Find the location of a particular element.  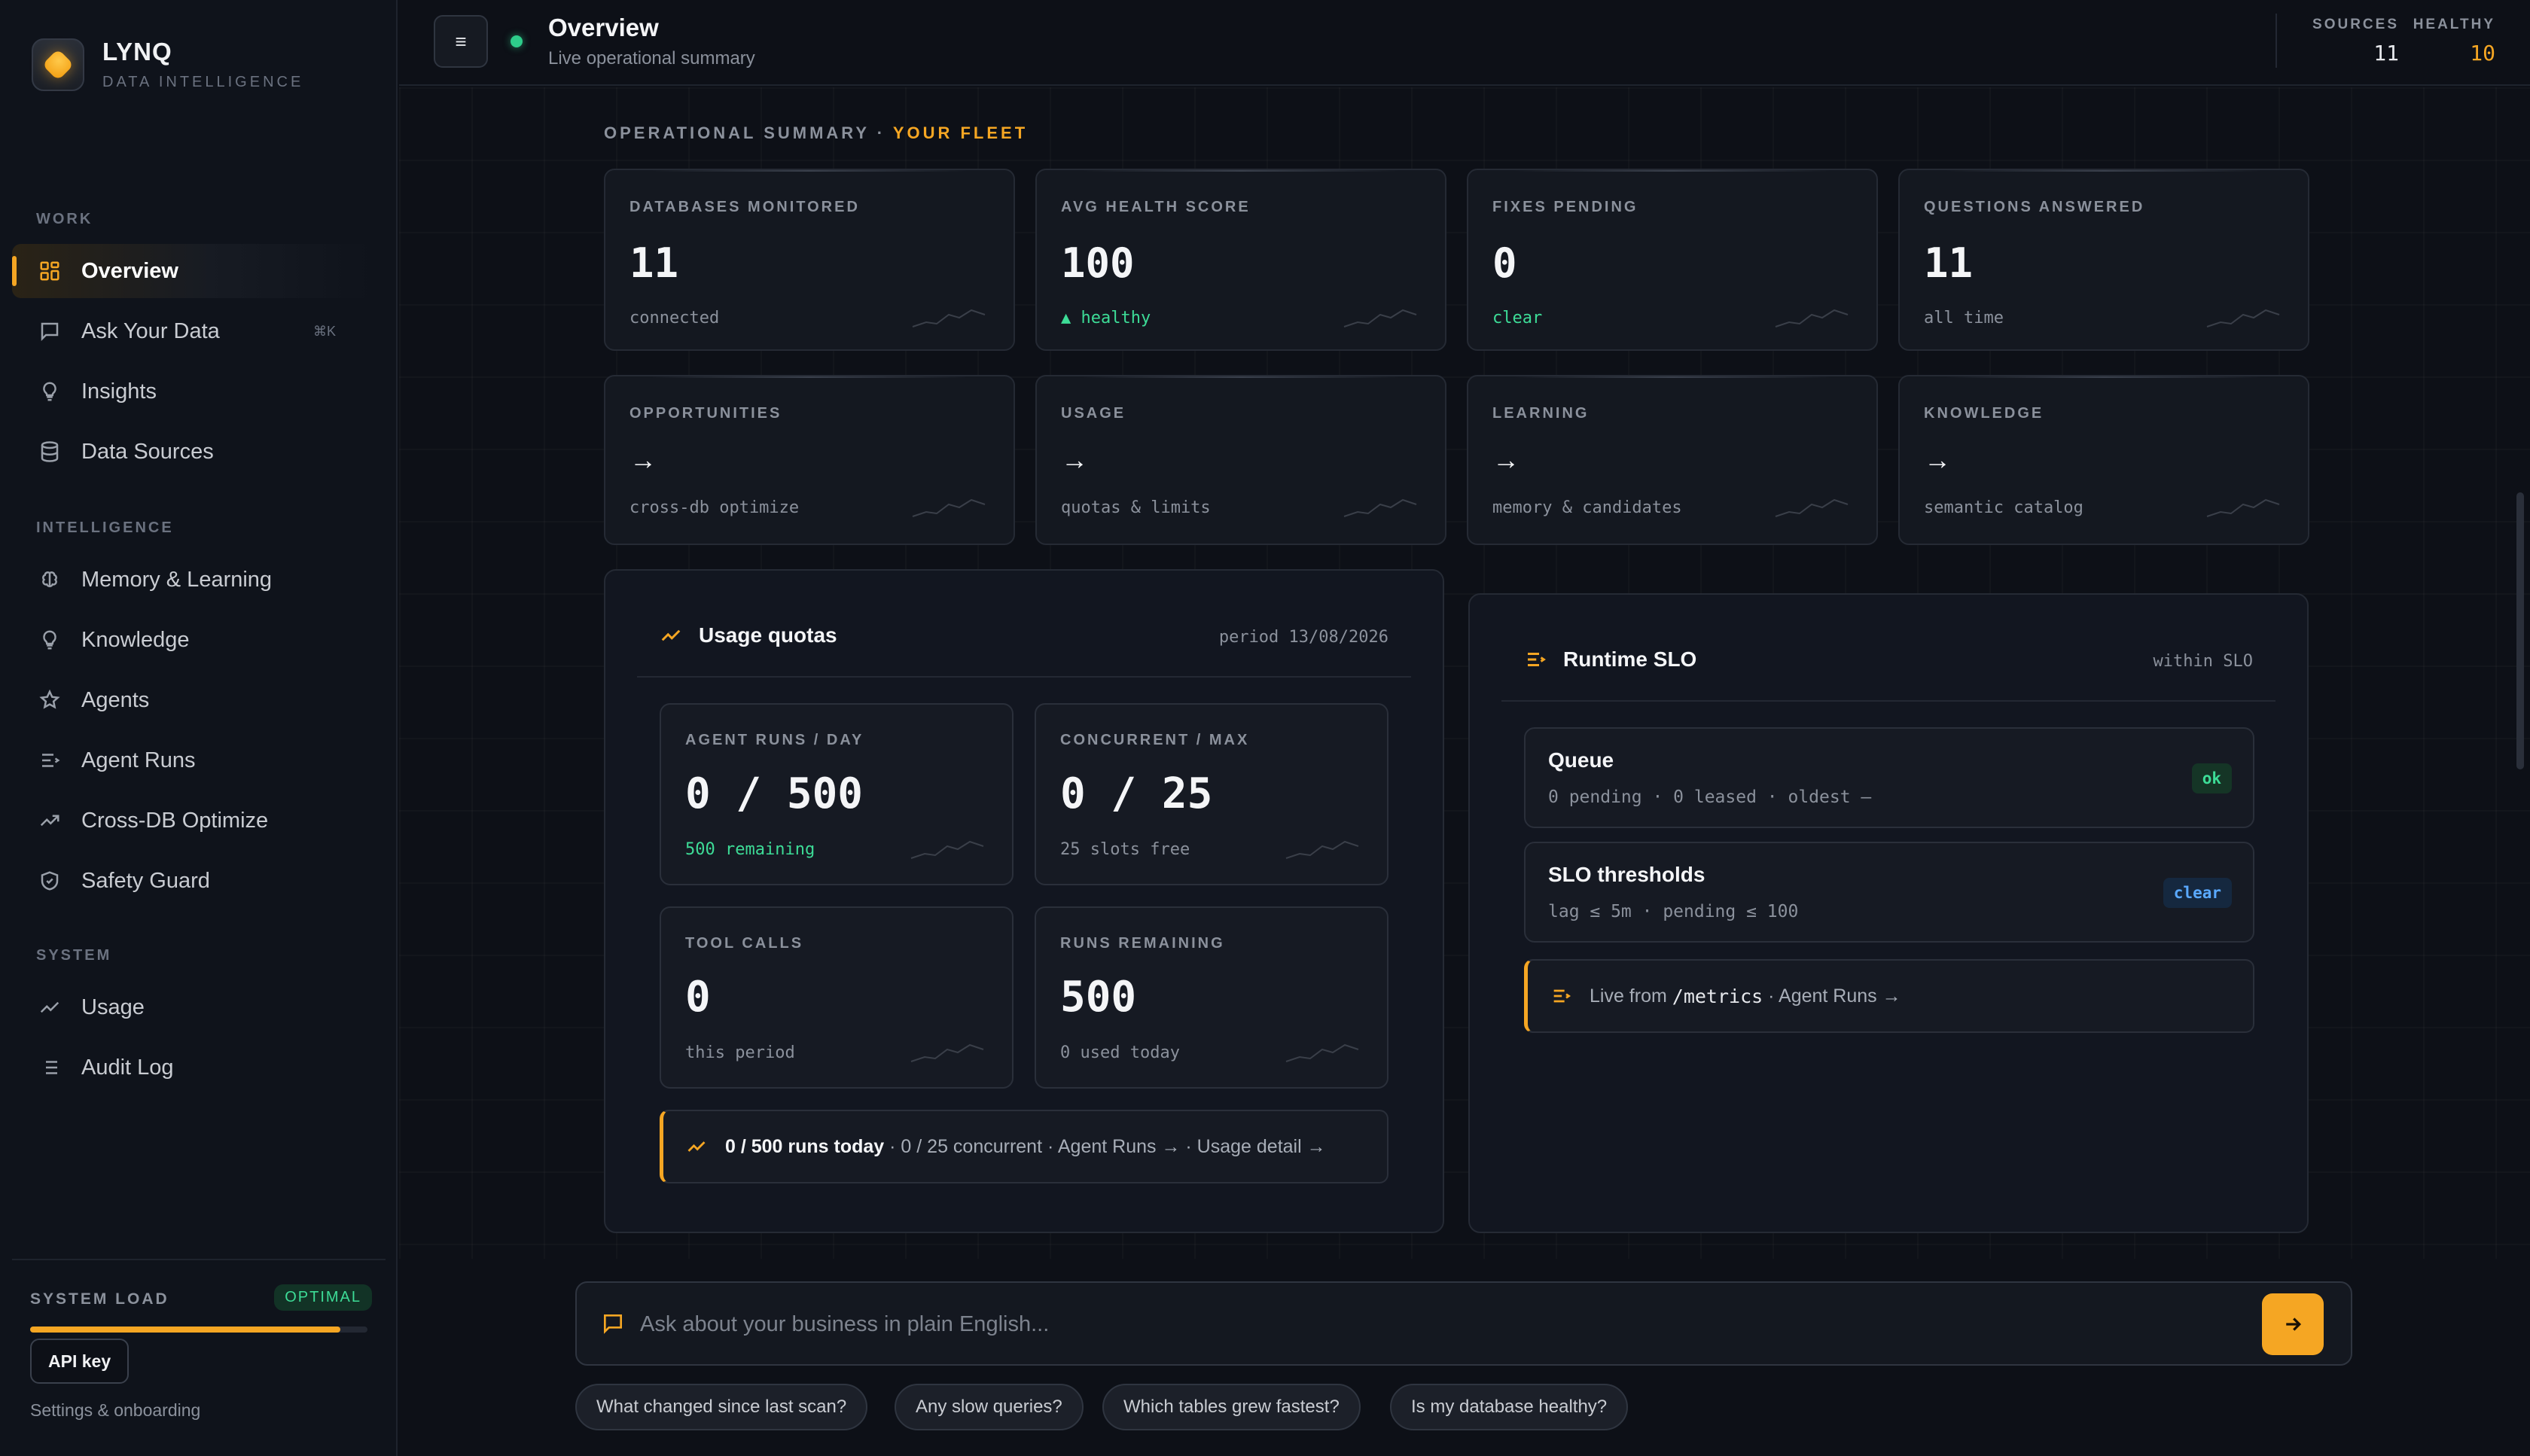

sidebar-item-agent-runs: Agent Runs is located at coordinates (192, 760).